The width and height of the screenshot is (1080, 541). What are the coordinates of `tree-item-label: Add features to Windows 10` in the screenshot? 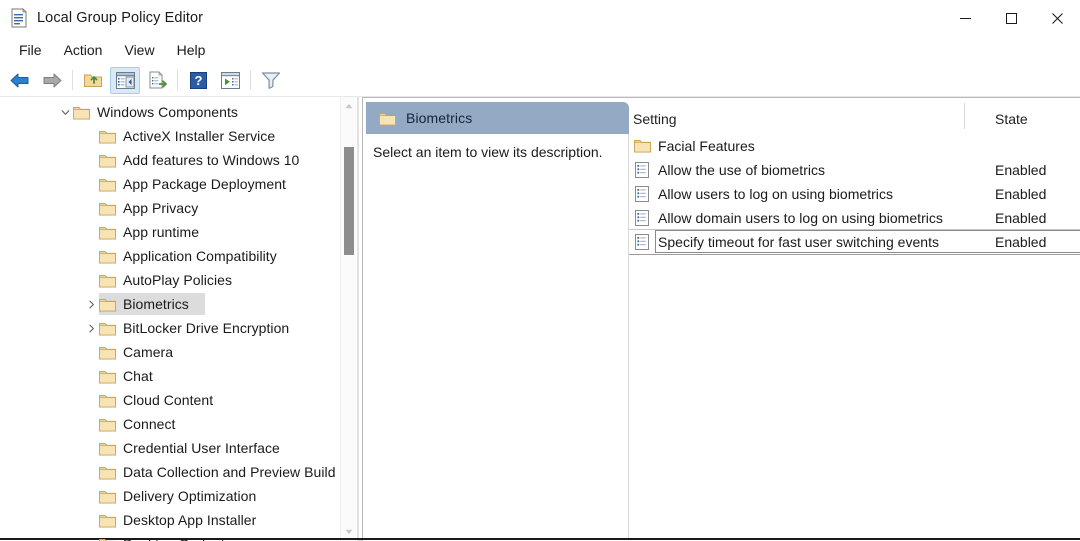 It's located at (211, 160).